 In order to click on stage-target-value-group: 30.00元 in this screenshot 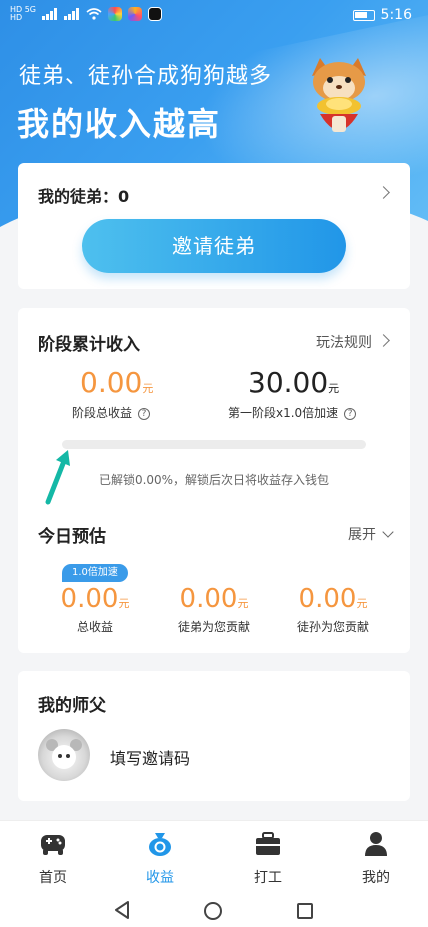, I will do `click(293, 382)`.